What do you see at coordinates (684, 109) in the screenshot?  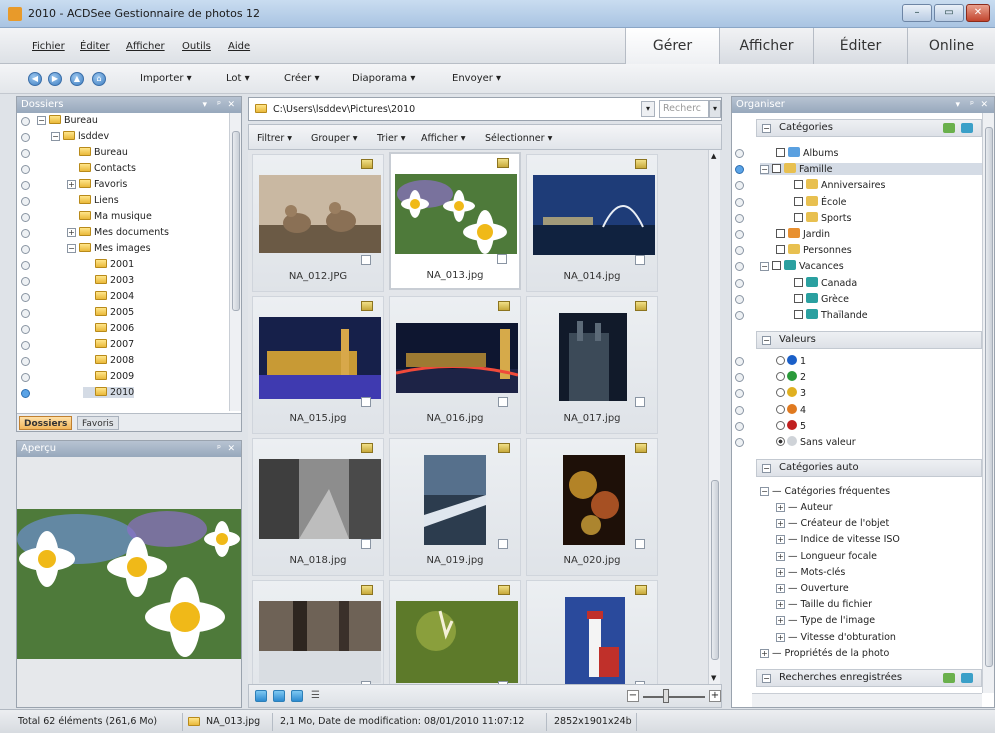 I see `search-input: Recherc` at bounding box center [684, 109].